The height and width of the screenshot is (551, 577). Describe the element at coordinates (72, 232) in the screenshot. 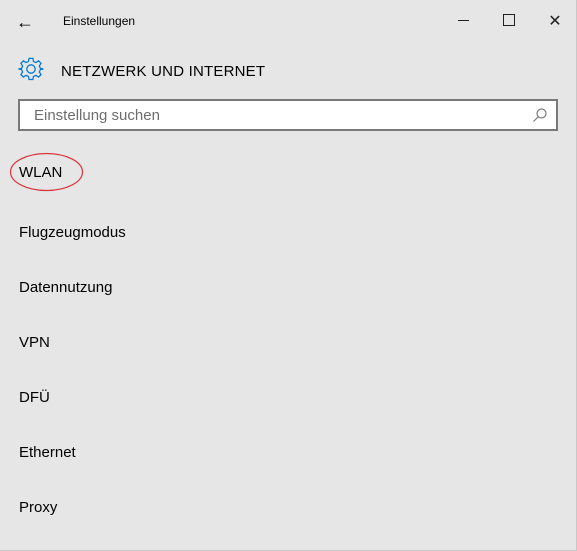

I see `nav-item-label: Flugzeugmodus` at that location.